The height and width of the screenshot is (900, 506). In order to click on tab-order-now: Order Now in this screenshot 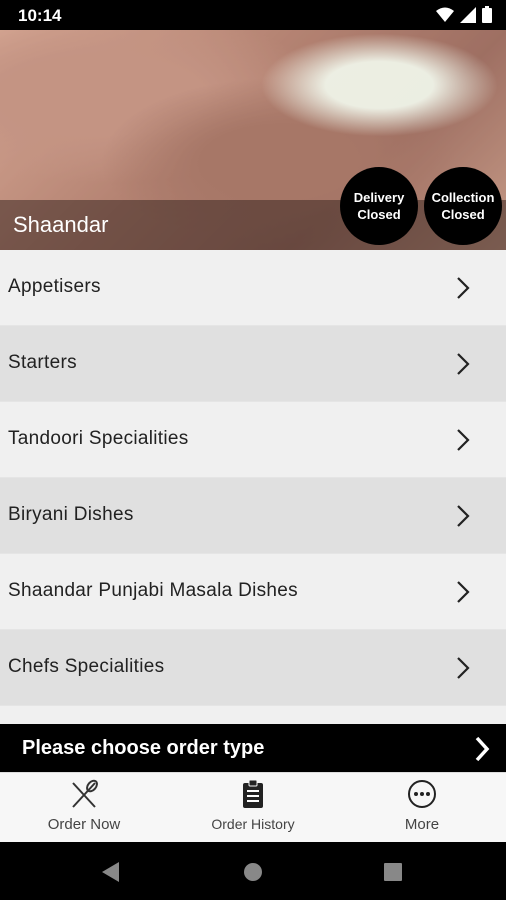, I will do `click(84, 806)`.